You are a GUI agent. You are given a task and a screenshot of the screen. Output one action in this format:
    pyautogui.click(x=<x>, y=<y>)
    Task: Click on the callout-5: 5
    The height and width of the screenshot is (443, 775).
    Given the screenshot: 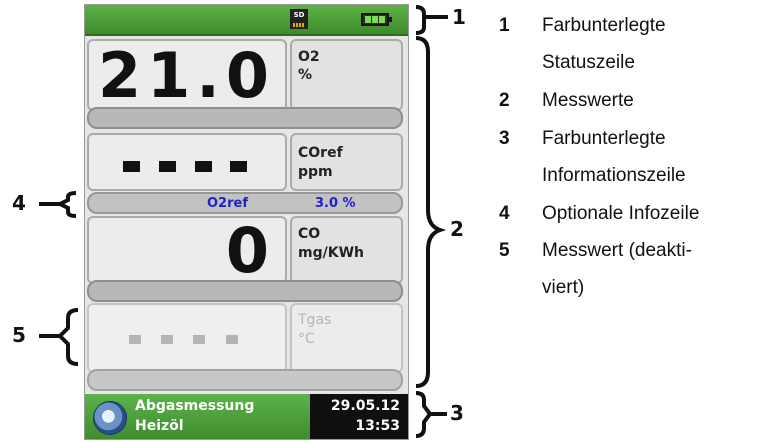 What is the action you would take?
    pyautogui.click(x=19, y=335)
    